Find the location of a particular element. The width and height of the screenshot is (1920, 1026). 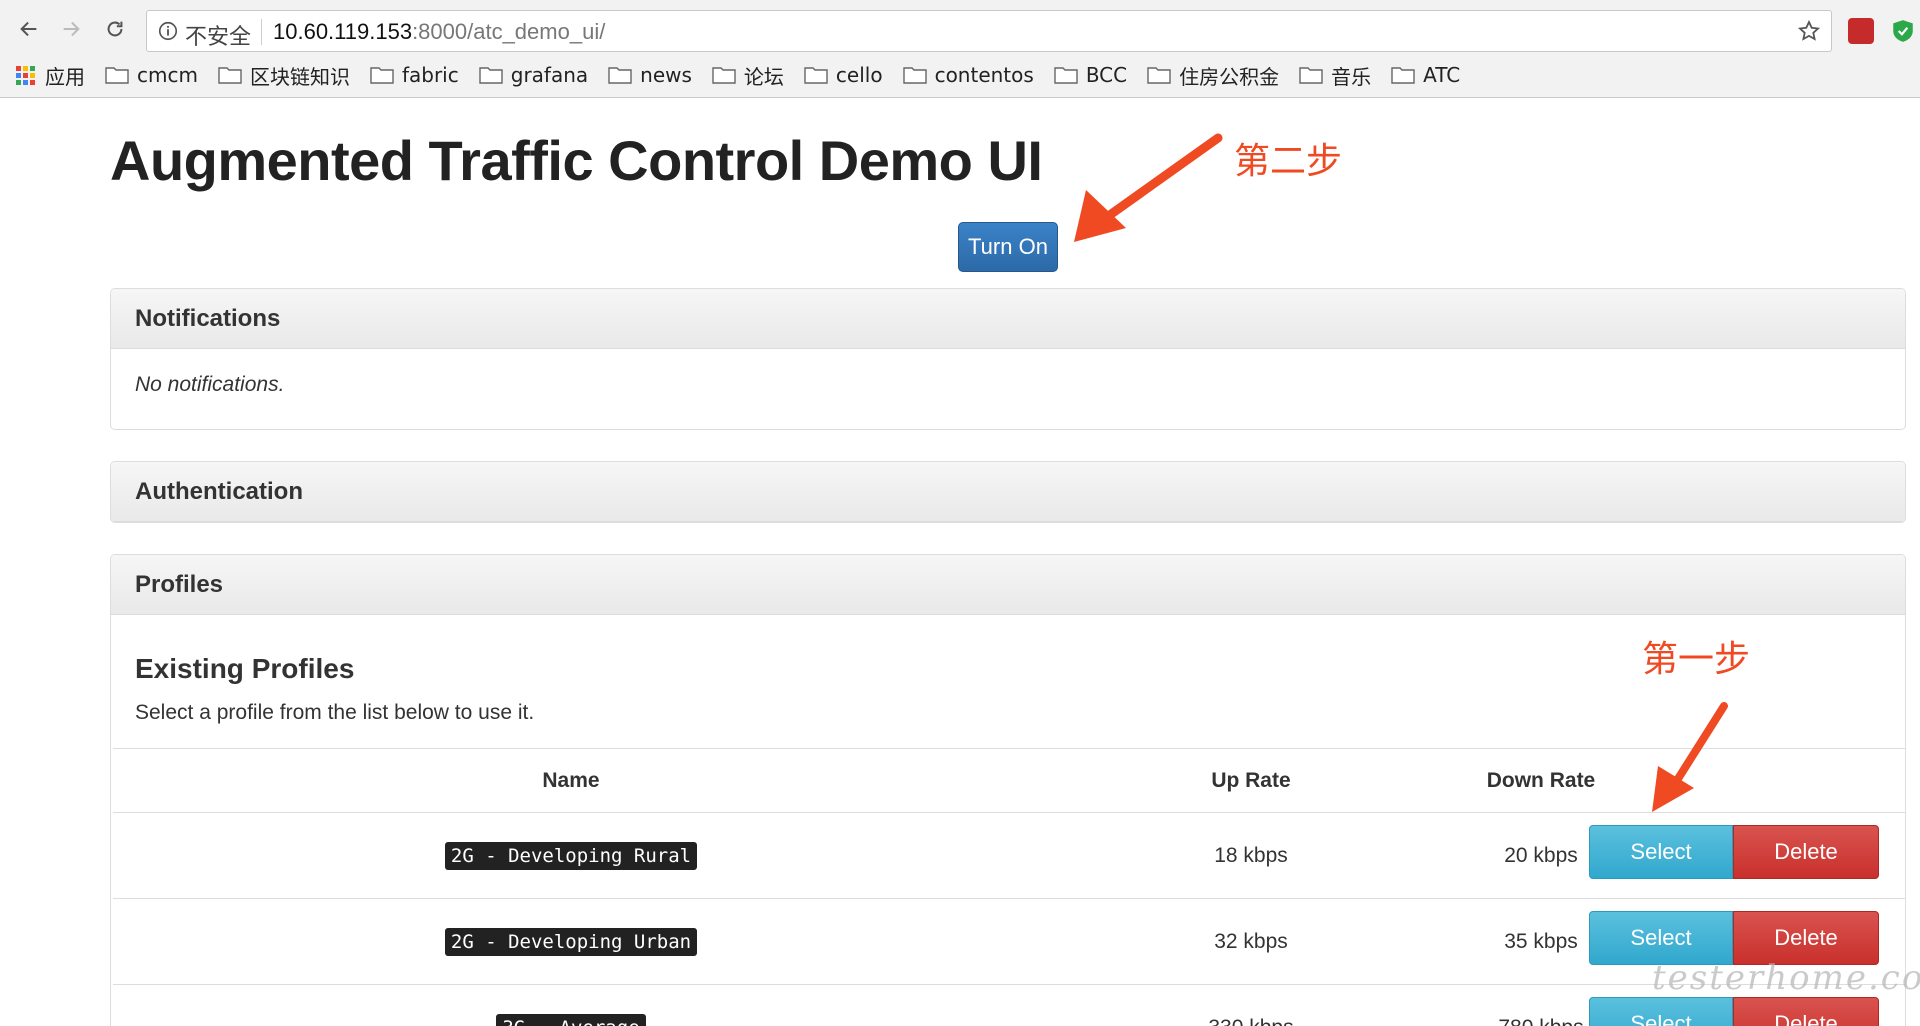

bookmark-label: 住房公积金 is located at coordinates (1229, 76).